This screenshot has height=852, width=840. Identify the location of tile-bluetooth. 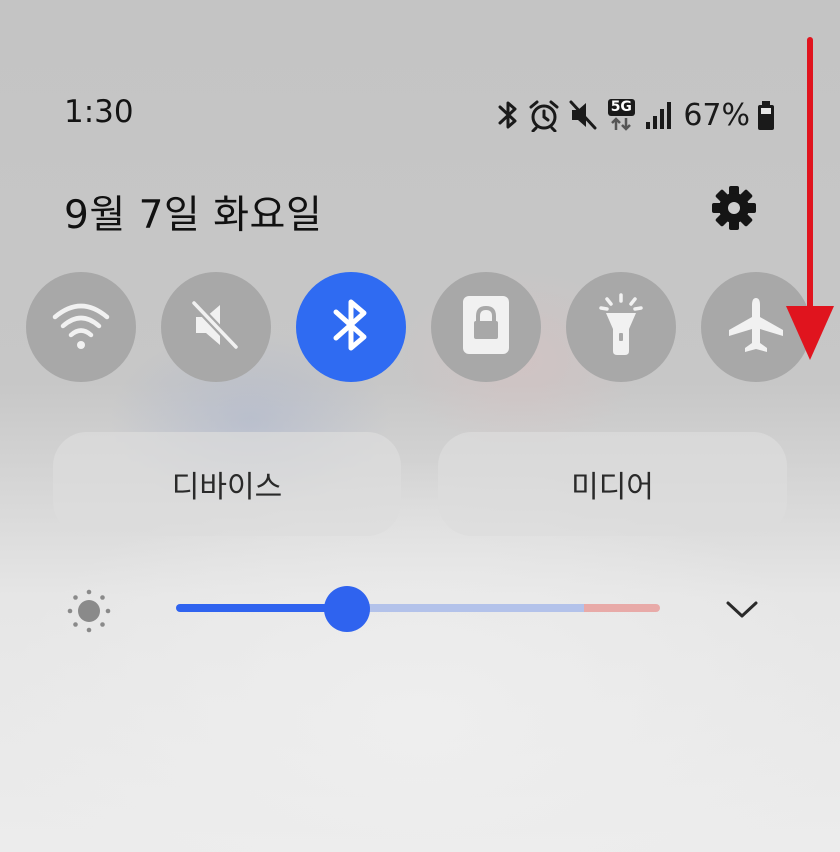
(351, 327).